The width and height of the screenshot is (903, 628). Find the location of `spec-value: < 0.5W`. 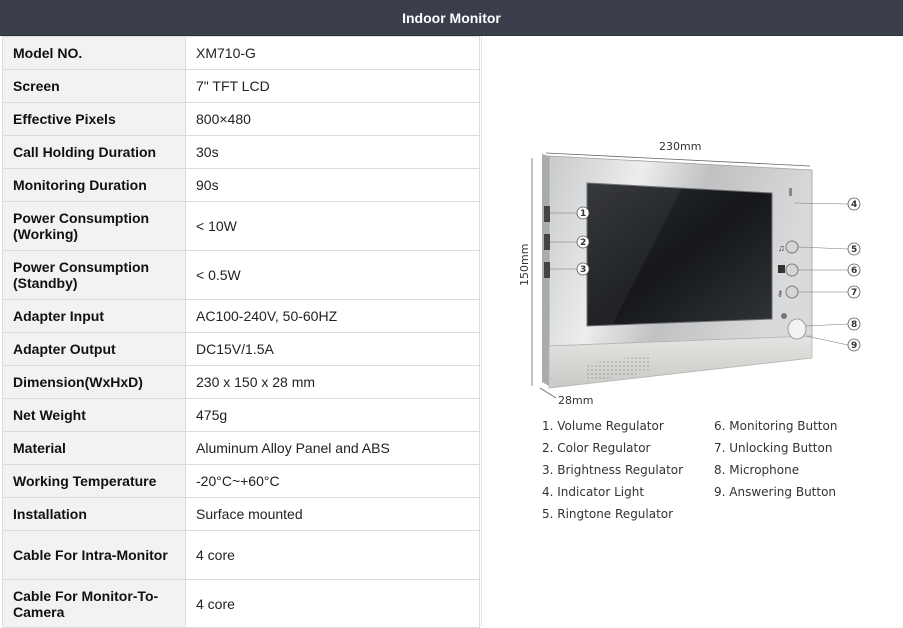

spec-value: < 0.5W is located at coordinates (332, 275).